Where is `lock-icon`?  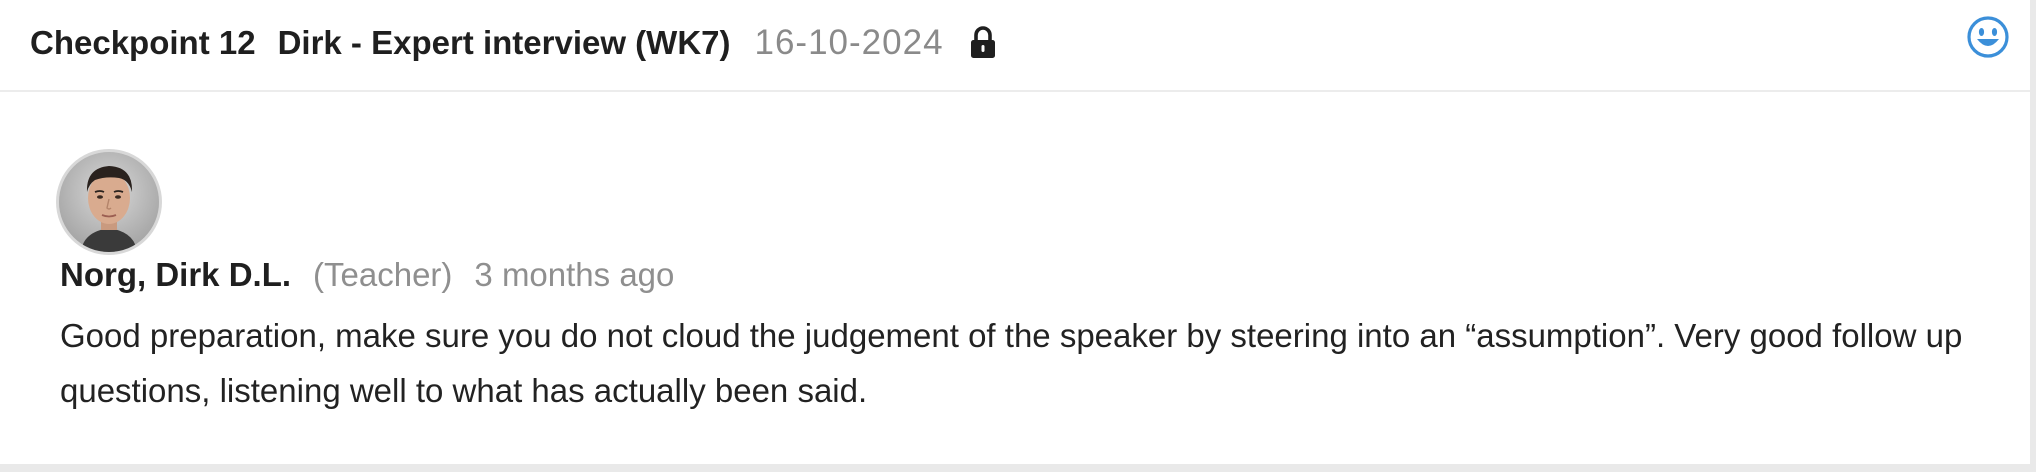 lock-icon is located at coordinates (983, 43).